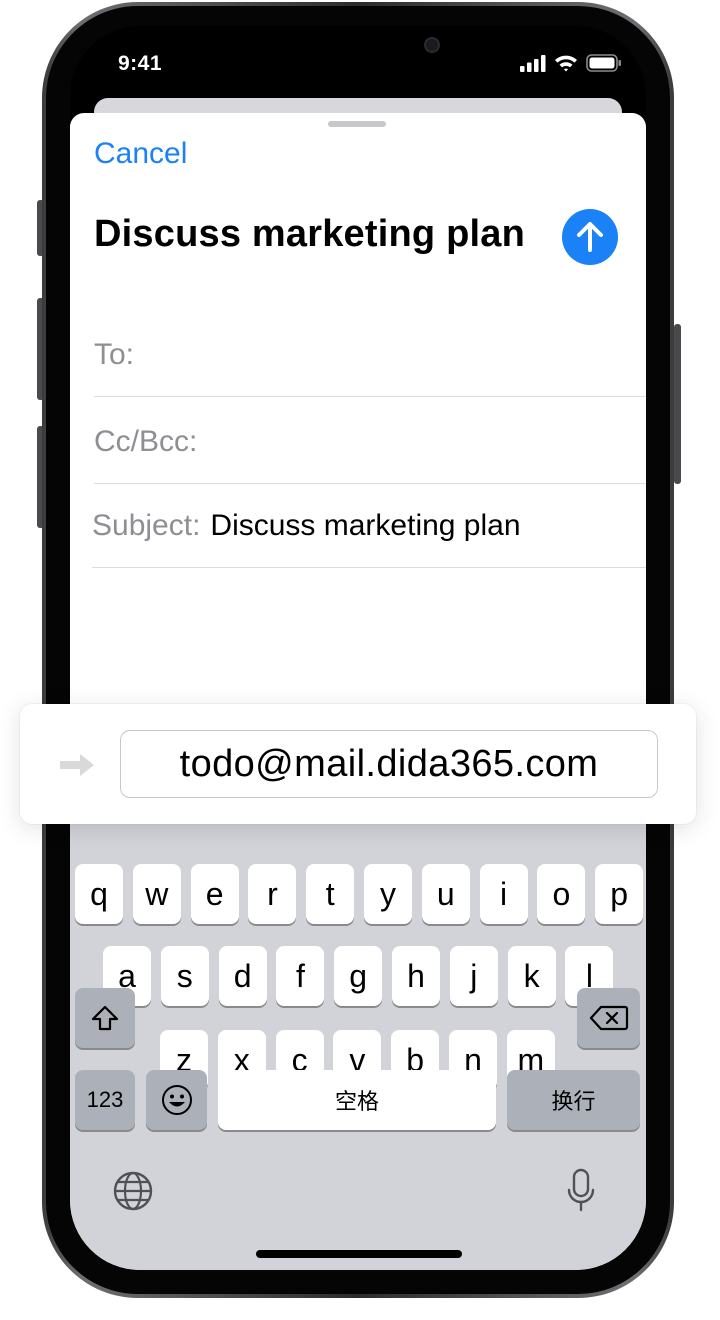 Image resolution: width=720 pixels, height=1320 pixels. I want to click on key-p: p, so click(619, 894).